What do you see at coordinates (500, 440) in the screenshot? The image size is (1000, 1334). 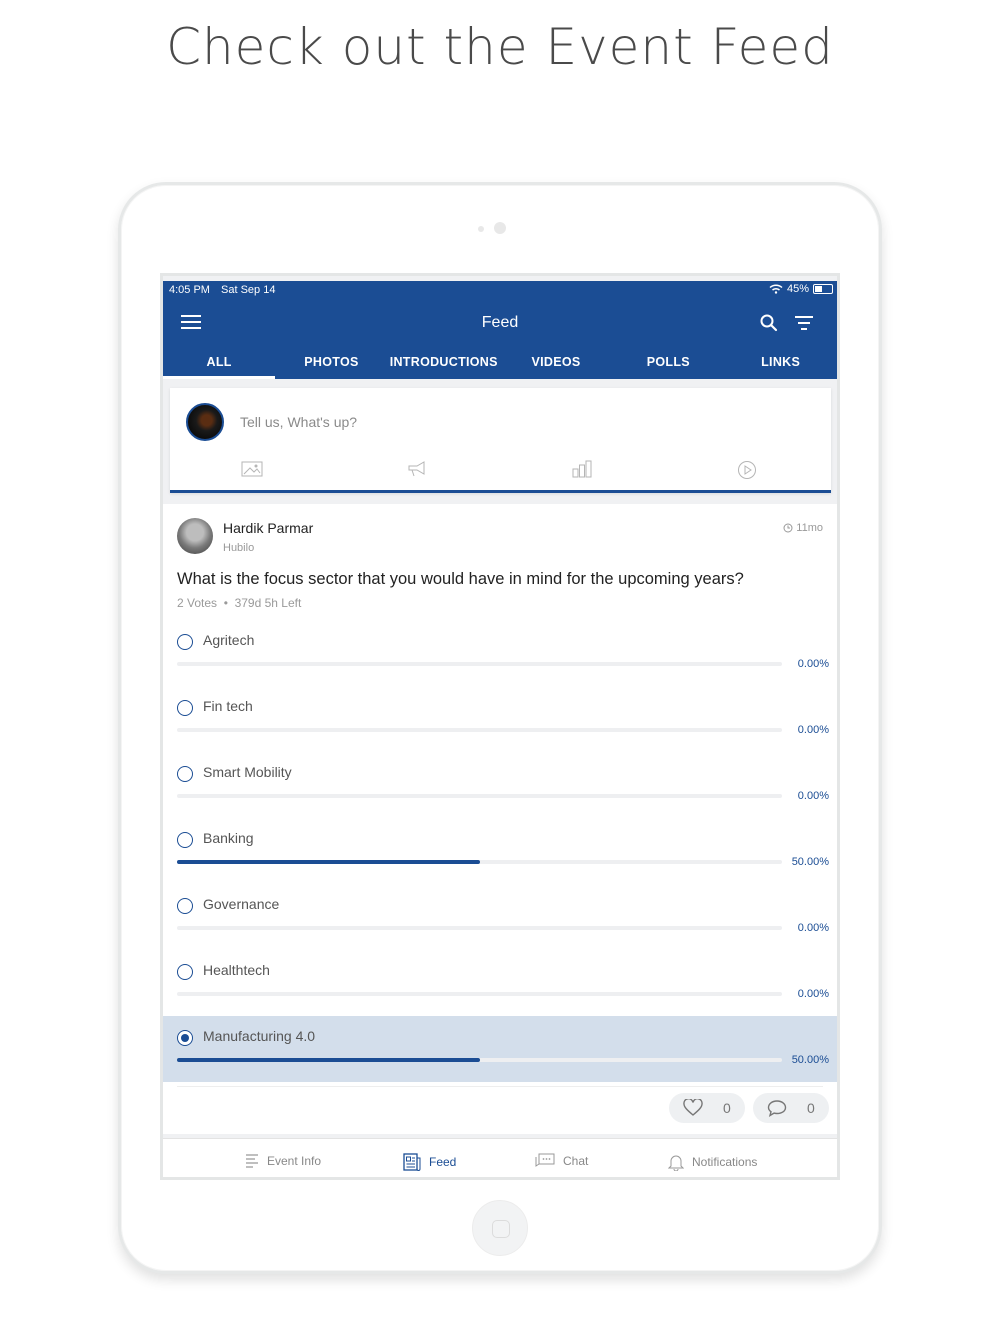 I see `post-composer: Tell us, What's up?` at bounding box center [500, 440].